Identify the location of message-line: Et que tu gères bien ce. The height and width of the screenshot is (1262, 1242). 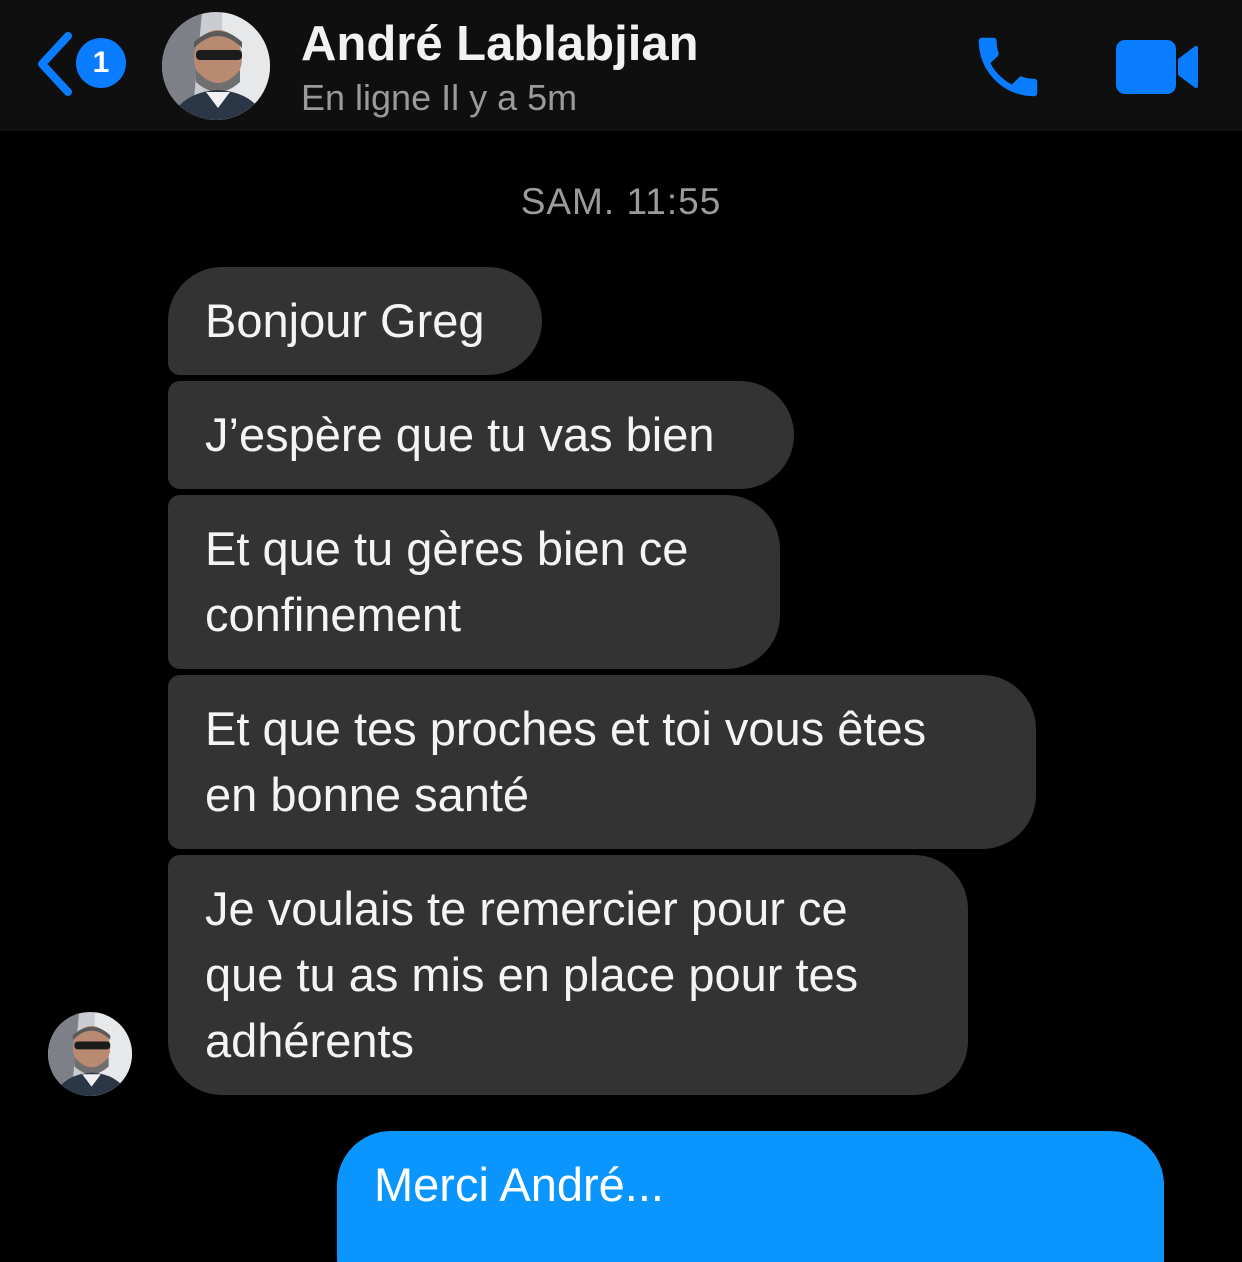
(447, 548).